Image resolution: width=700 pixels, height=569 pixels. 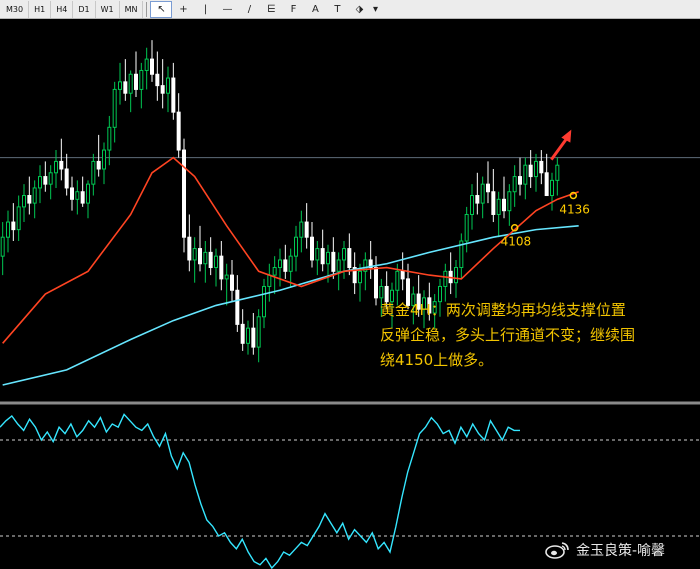 I want to click on timeframe-group: M30 H1 H4 D1 W1 MN, so click(x=72, y=9).